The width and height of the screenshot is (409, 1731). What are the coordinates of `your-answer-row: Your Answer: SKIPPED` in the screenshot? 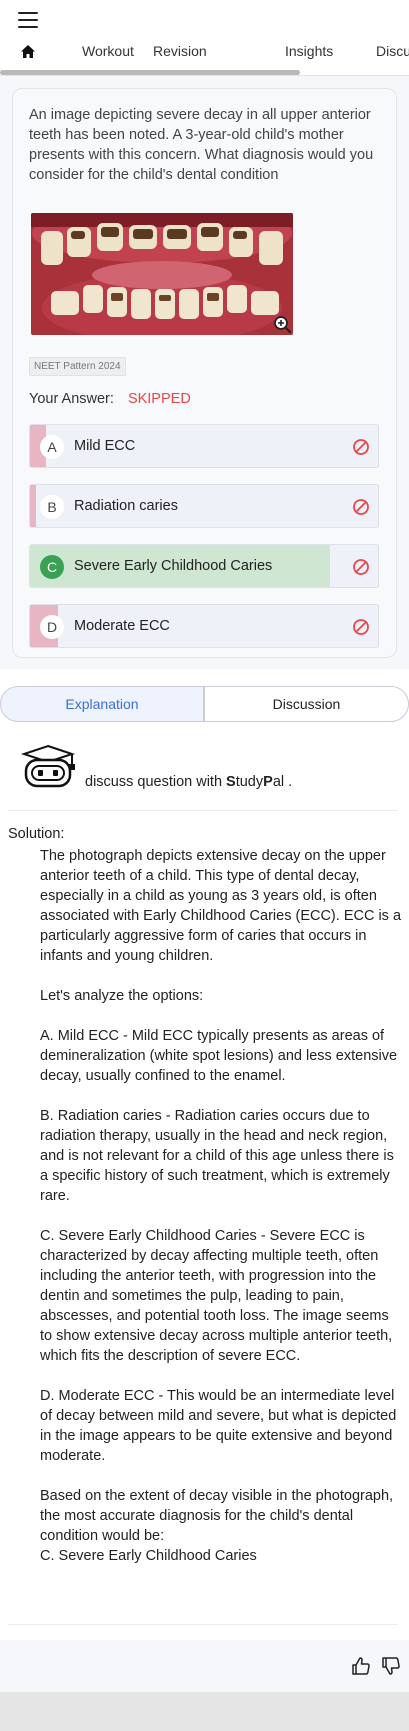 It's located at (110, 399).